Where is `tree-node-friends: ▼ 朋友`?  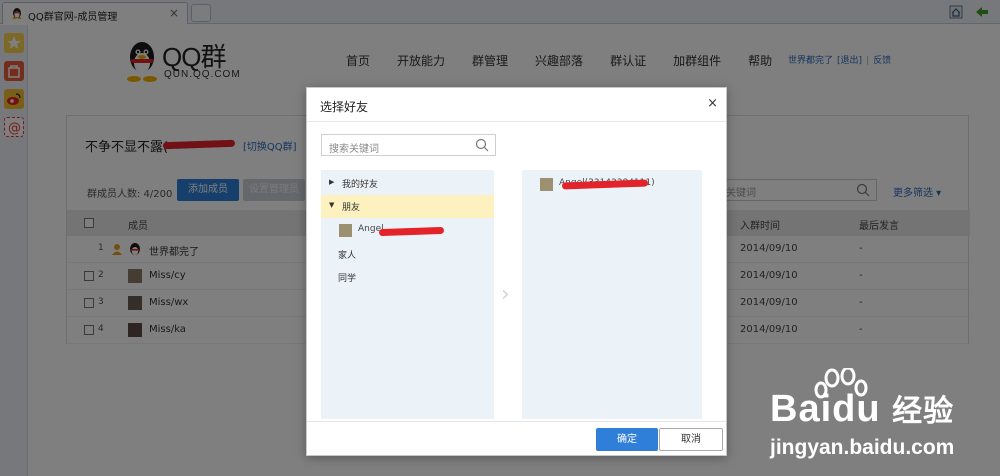 tree-node-friends: ▼ 朋友 is located at coordinates (407, 206).